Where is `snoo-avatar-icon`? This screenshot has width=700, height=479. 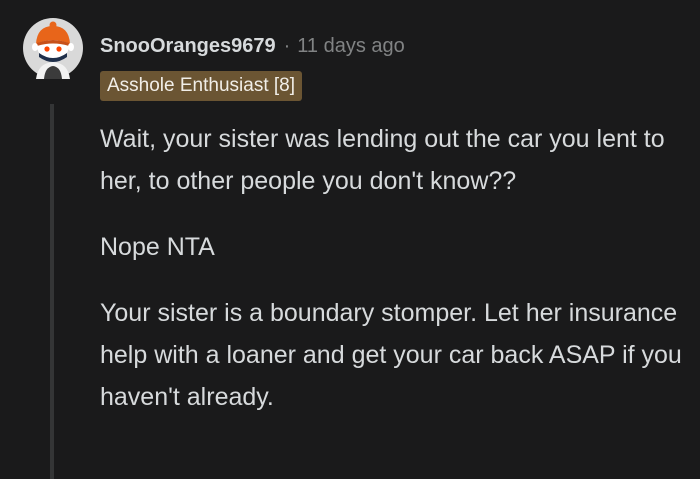
snoo-avatar-icon is located at coordinates (53, 48).